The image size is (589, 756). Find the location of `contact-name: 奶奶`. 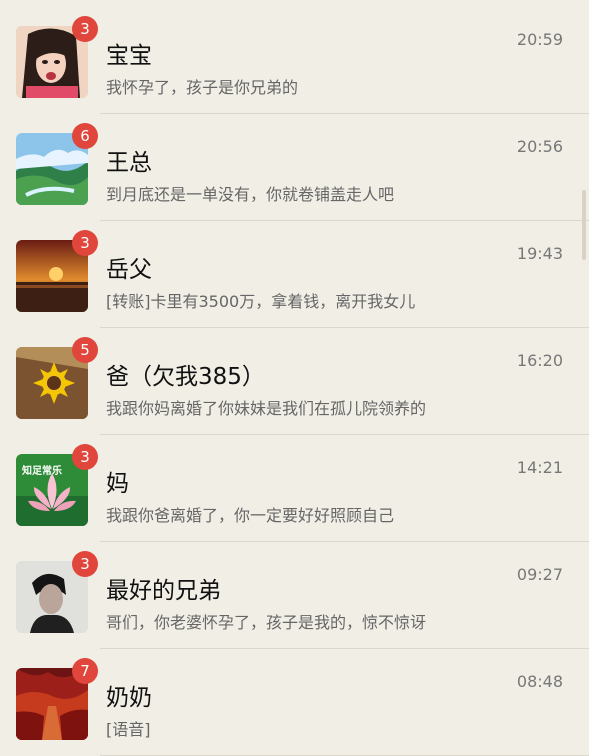

contact-name: 奶奶 is located at coordinates (129, 698).